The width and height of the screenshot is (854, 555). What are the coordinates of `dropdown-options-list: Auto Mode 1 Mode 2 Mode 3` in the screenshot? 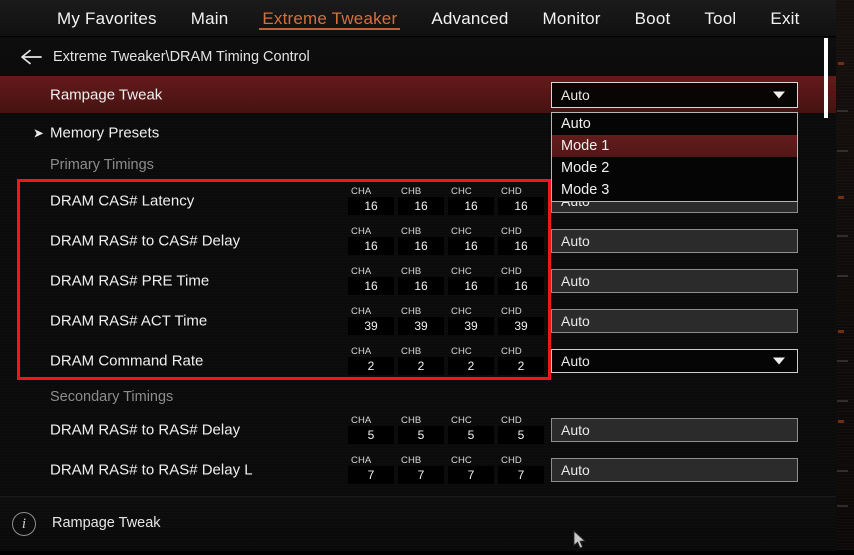 It's located at (674, 157).